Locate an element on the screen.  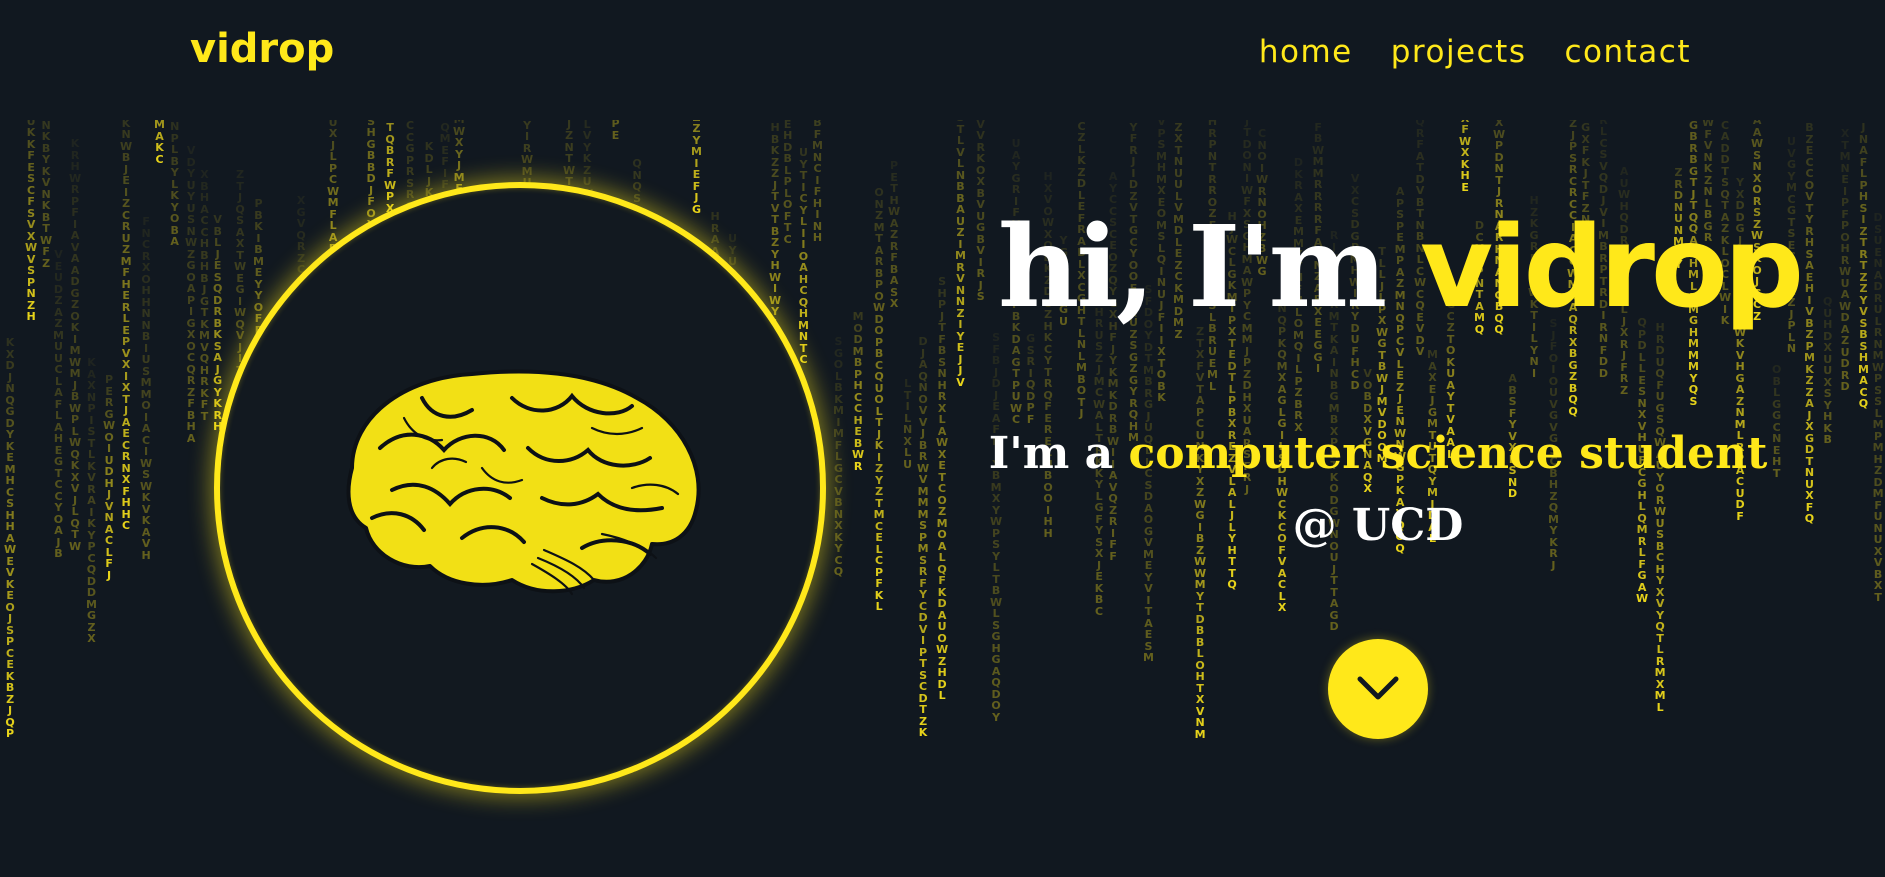
rain-column: FUPZHYTIXXFWXKHE is located at coordinates (1465, 156).